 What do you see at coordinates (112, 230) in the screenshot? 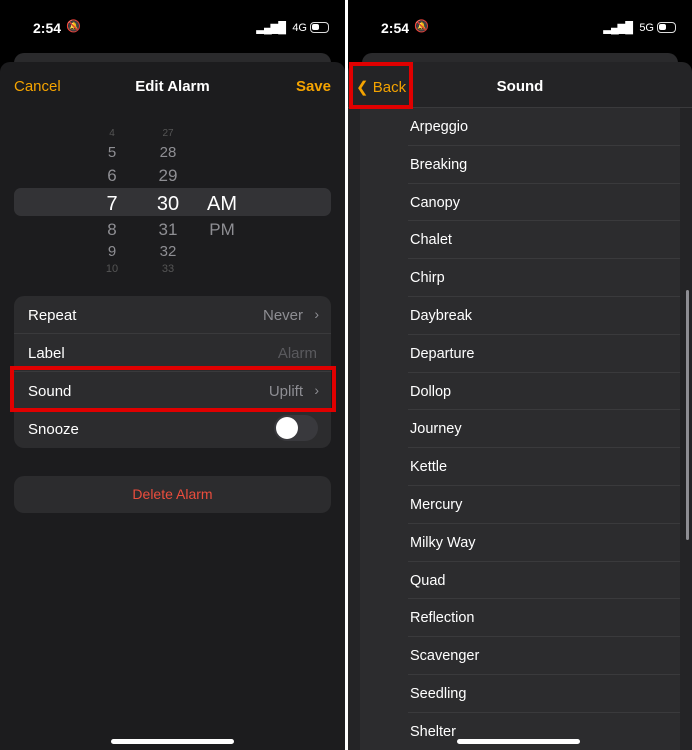
I see `hour-option: 8` at bounding box center [112, 230].